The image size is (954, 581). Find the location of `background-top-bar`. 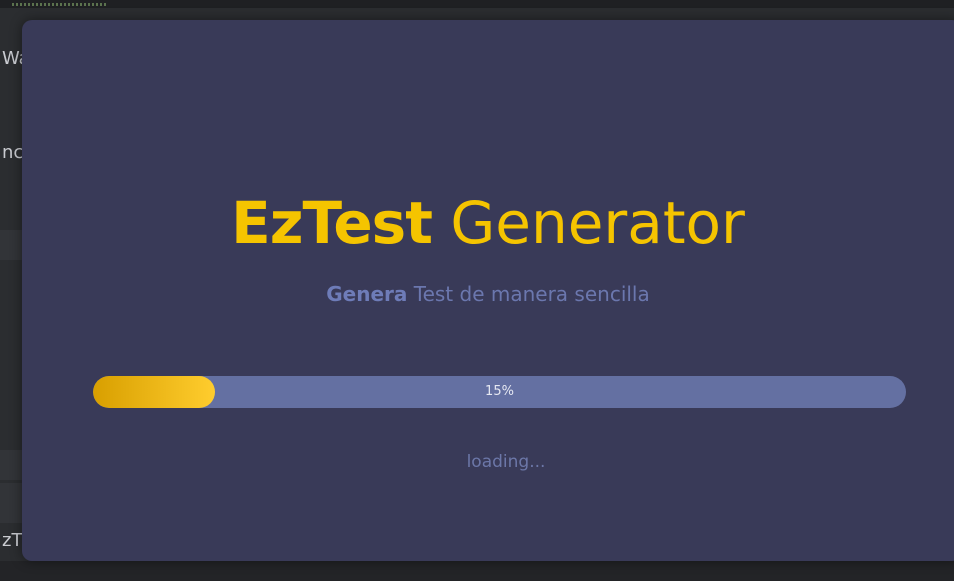

background-top-bar is located at coordinates (477, 4).